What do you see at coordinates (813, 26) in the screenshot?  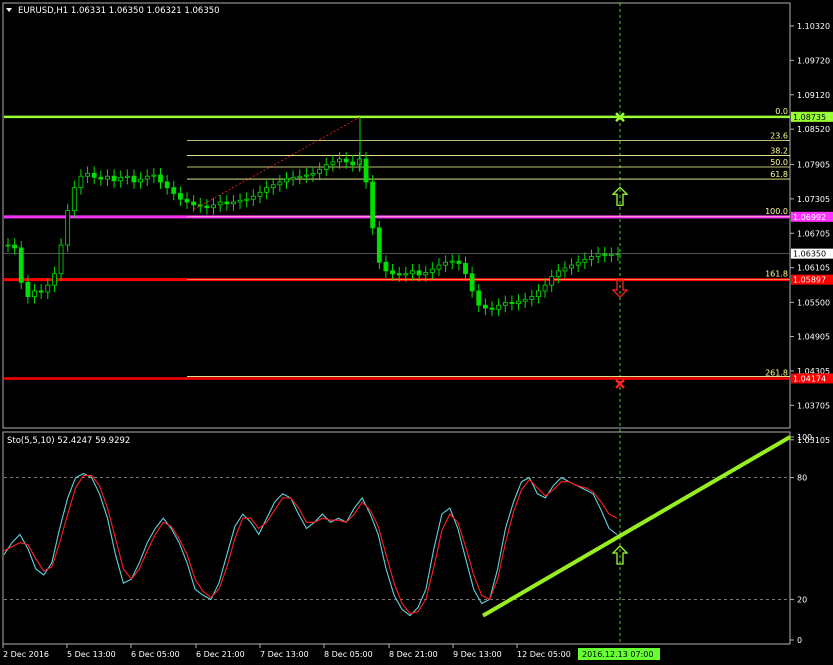 I see `price-axis-label: 1.10320` at bounding box center [813, 26].